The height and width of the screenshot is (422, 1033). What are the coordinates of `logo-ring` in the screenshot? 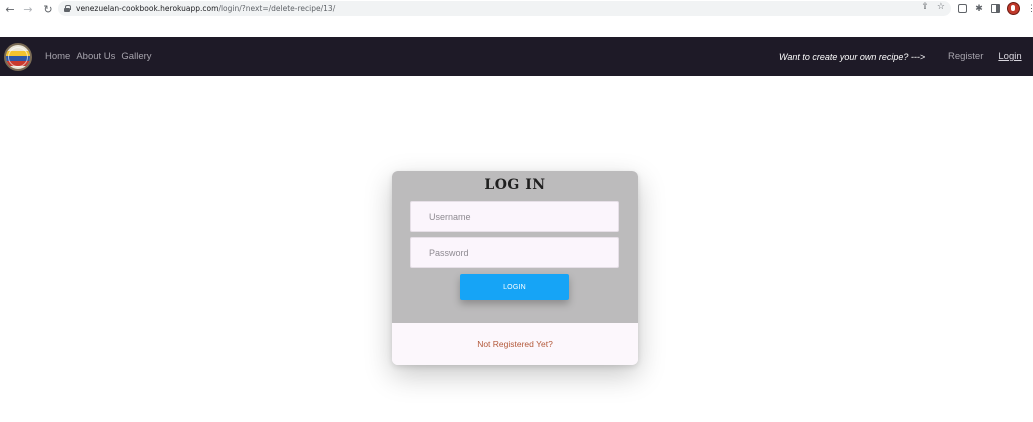 It's located at (18, 57).